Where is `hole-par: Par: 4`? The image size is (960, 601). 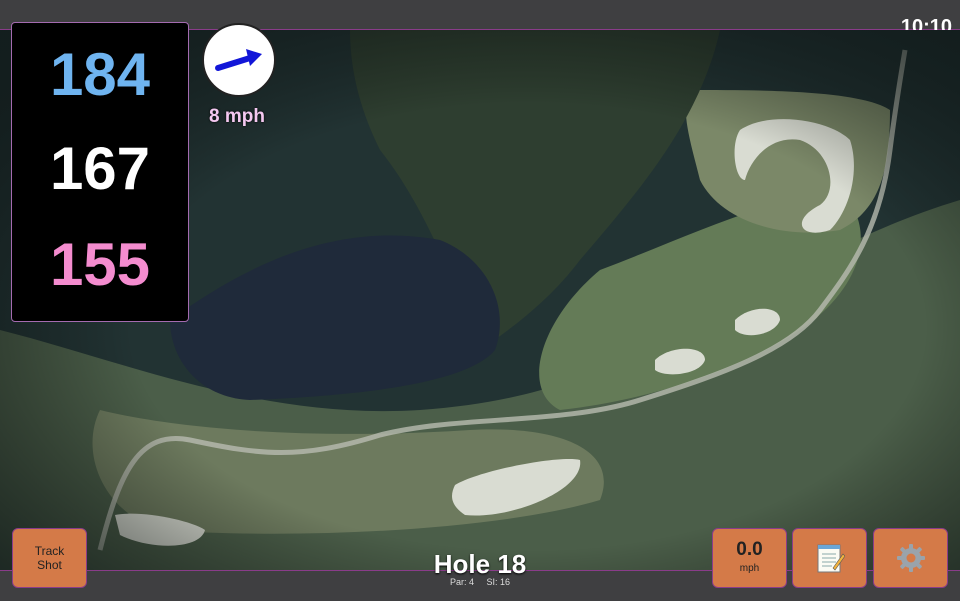
hole-par: Par: 4 is located at coordinates (461, 582).